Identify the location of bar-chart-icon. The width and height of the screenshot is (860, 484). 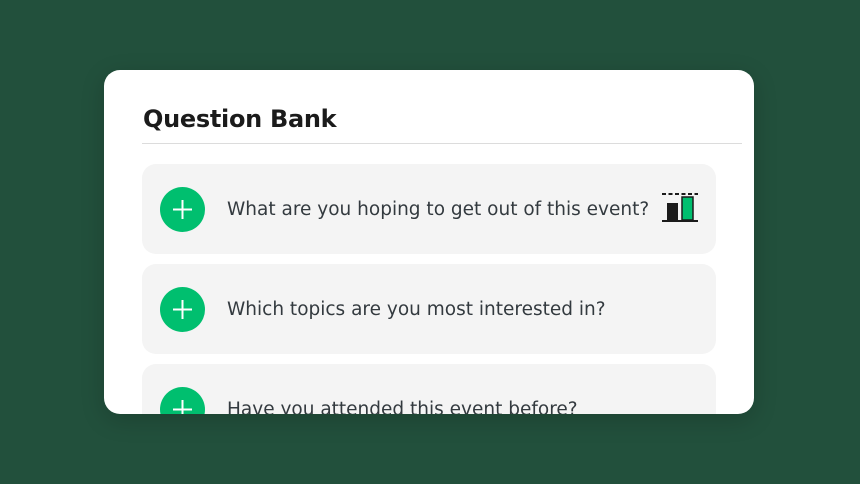
(680, 207).